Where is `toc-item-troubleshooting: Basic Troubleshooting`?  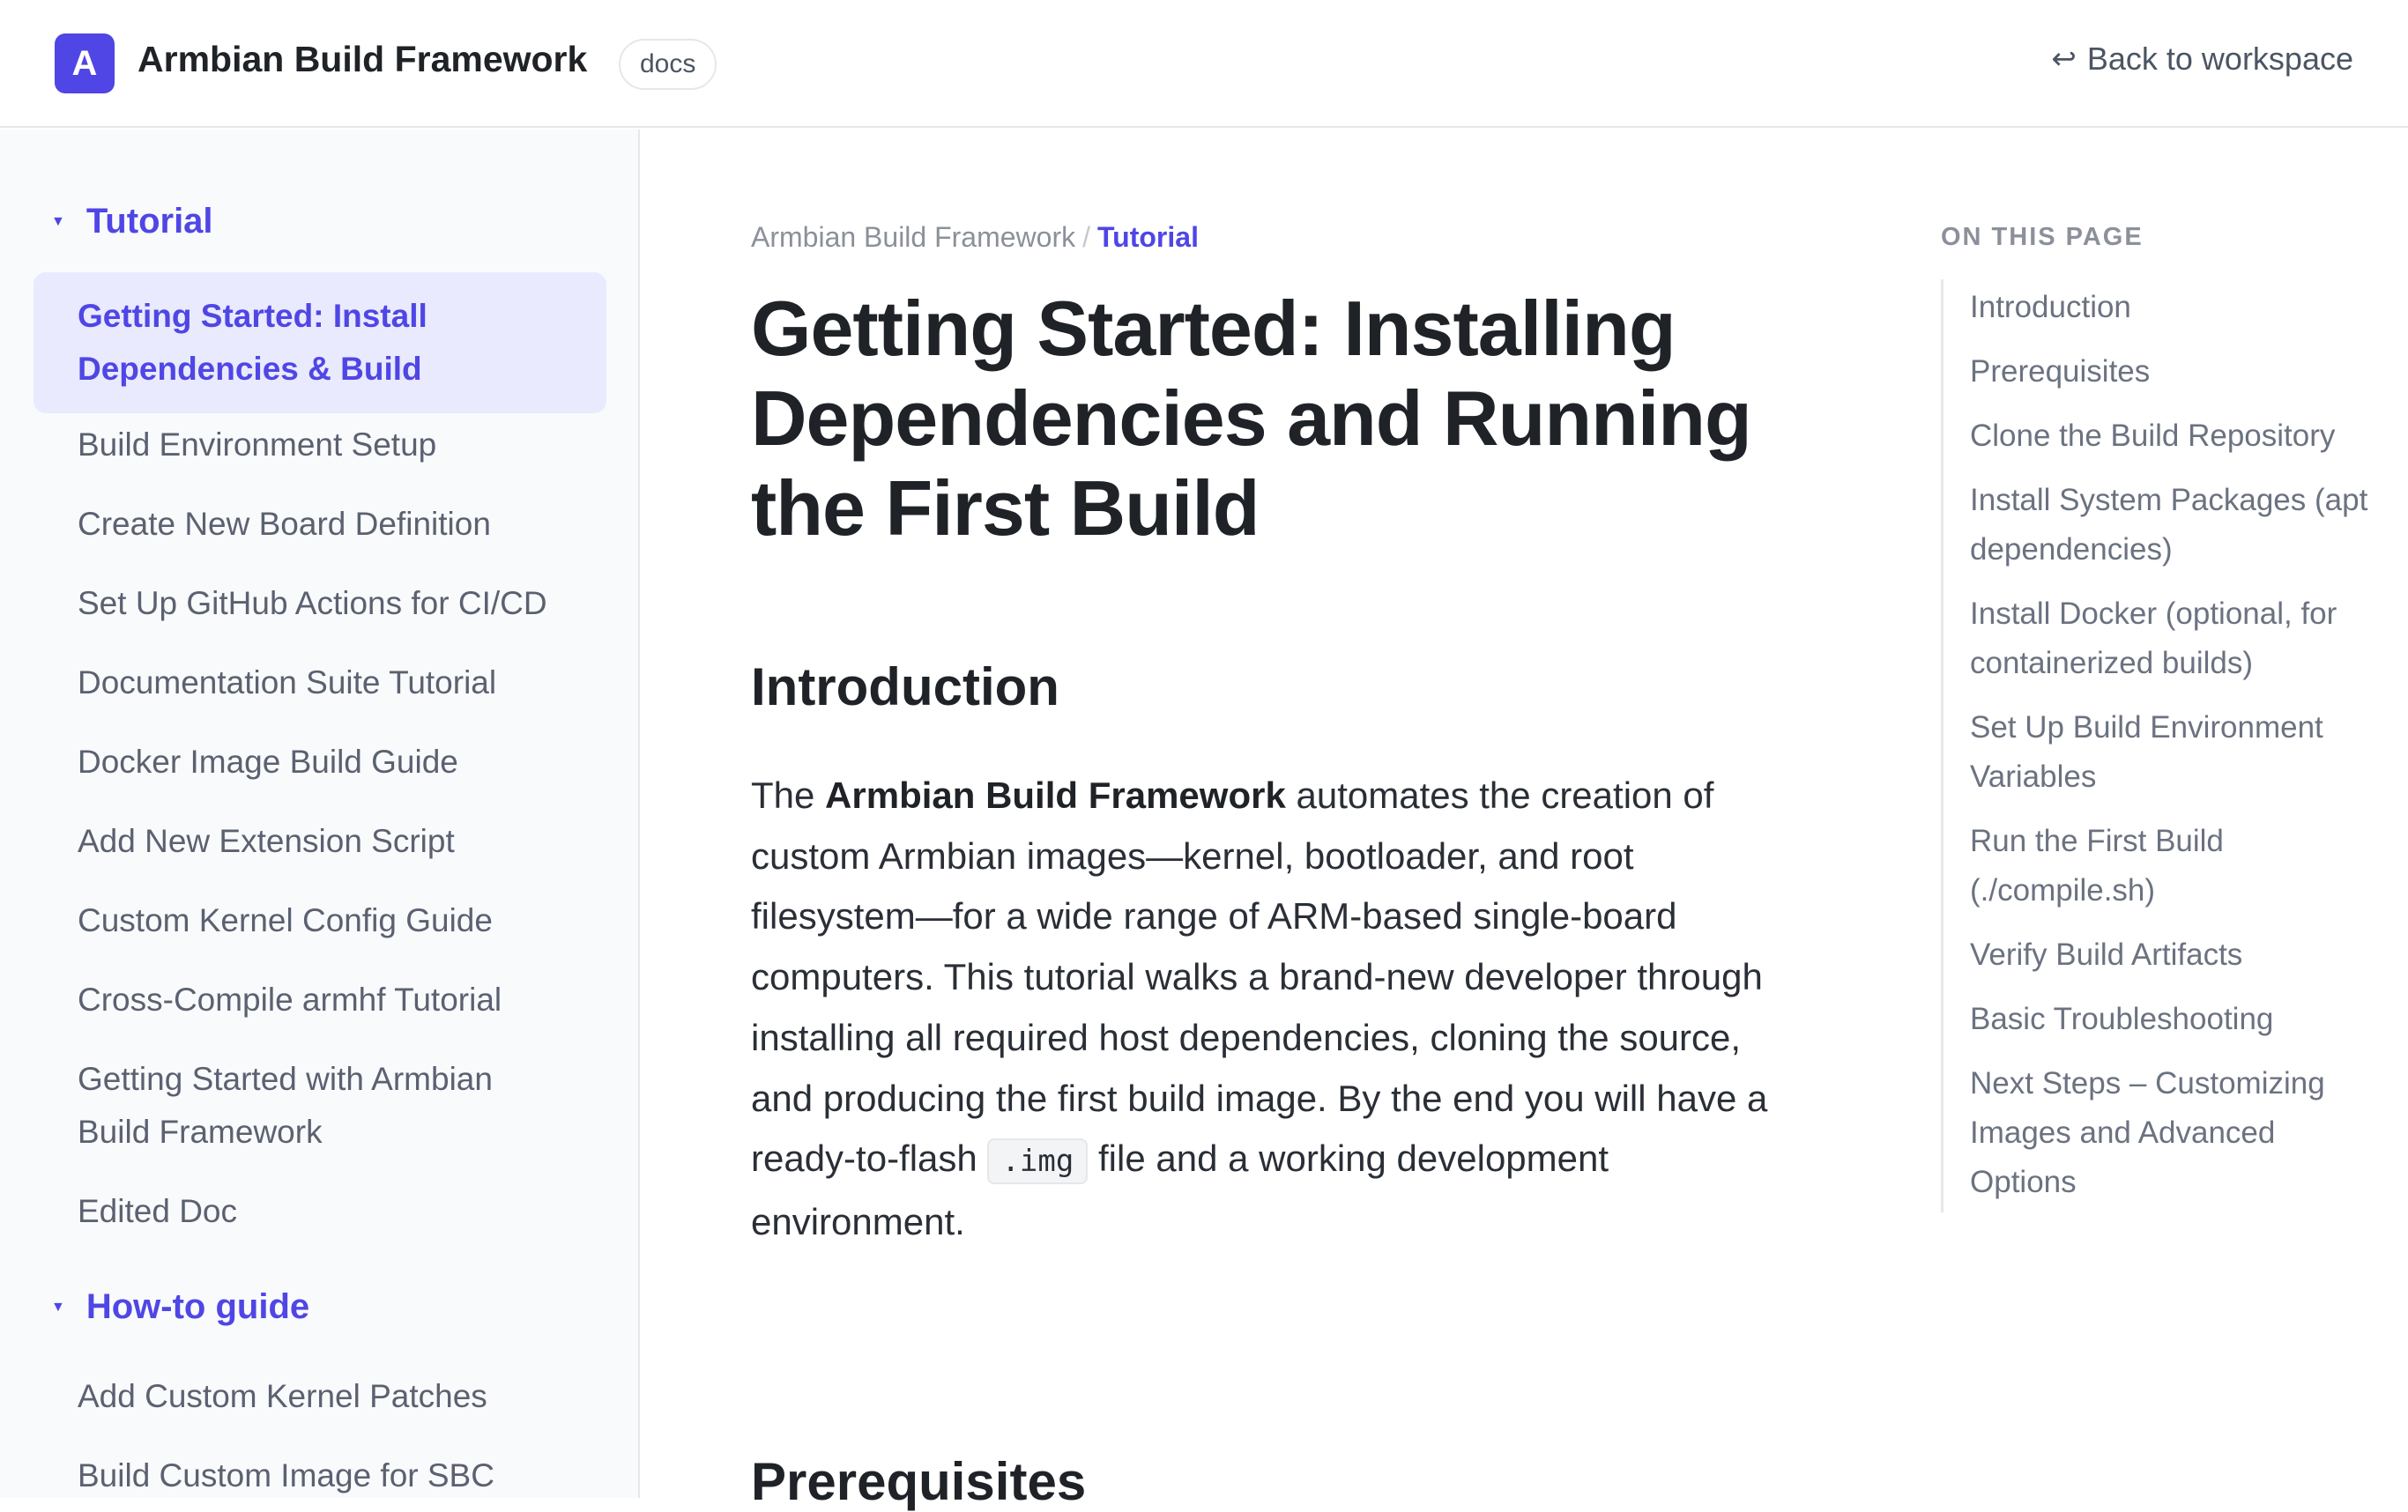
toc-item-troubleshooting: Basic Troubleshooting is located at coordinates (2175, 1019).